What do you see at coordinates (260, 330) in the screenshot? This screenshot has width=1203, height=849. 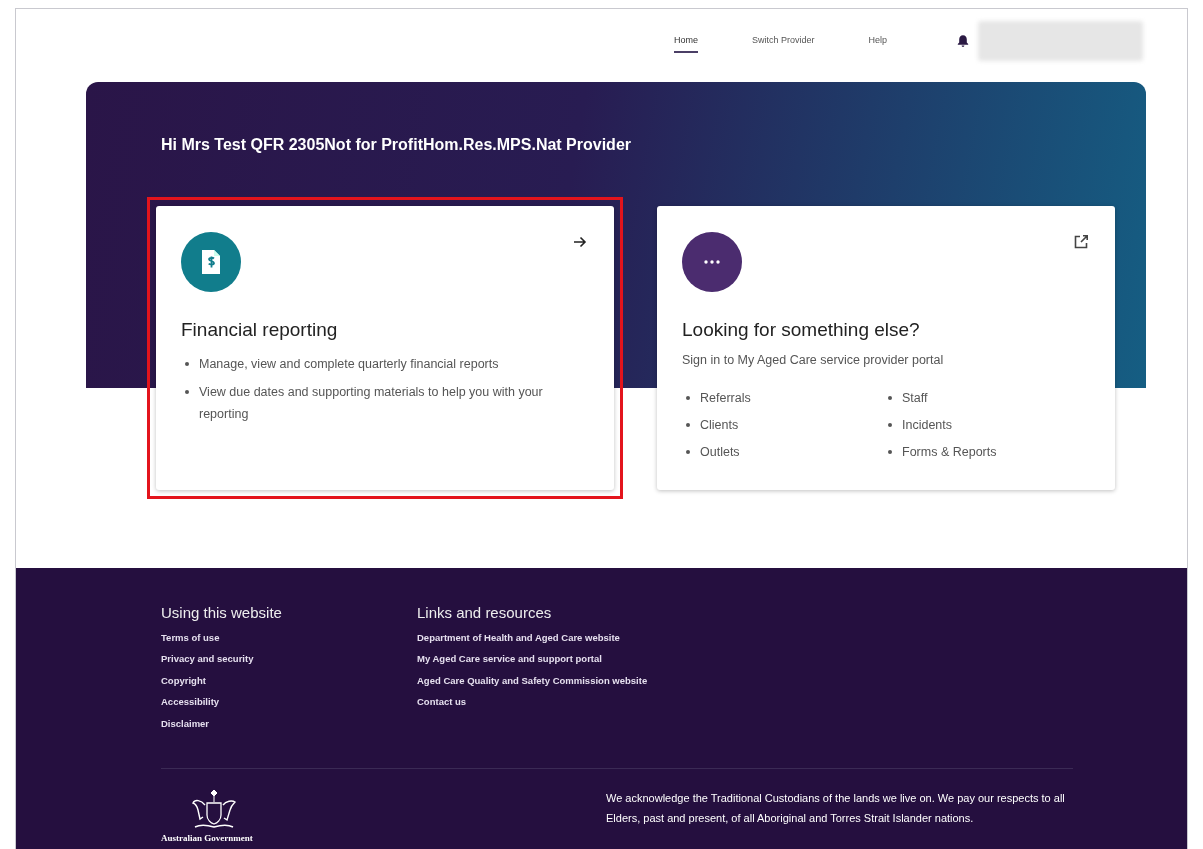 I see `card-title: Financial reporting` at bounding box center [260, 330].